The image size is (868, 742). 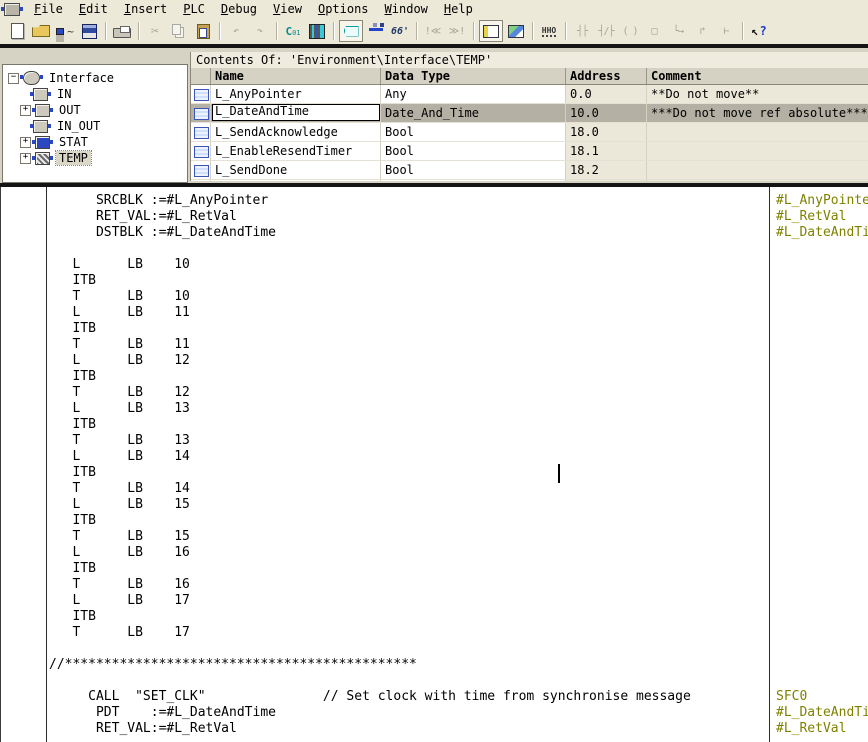 What do you see at coordinates (89, 31) in the screenshot?
I see `save-button` at bounding box center [89, 31].